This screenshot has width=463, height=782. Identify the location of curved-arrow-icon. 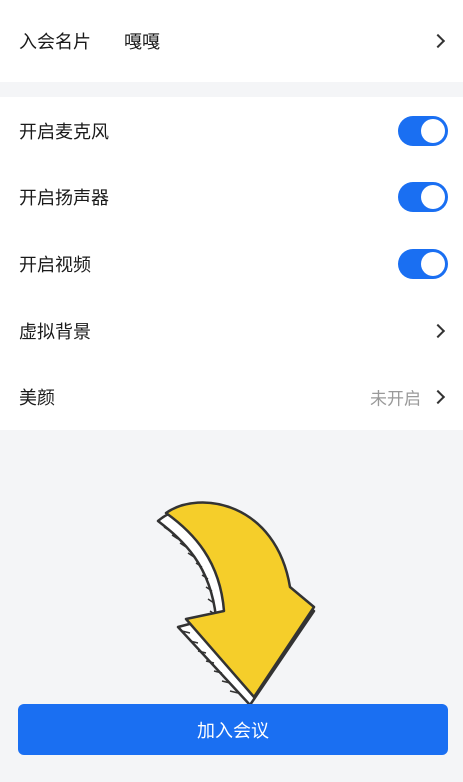
(236, 604).